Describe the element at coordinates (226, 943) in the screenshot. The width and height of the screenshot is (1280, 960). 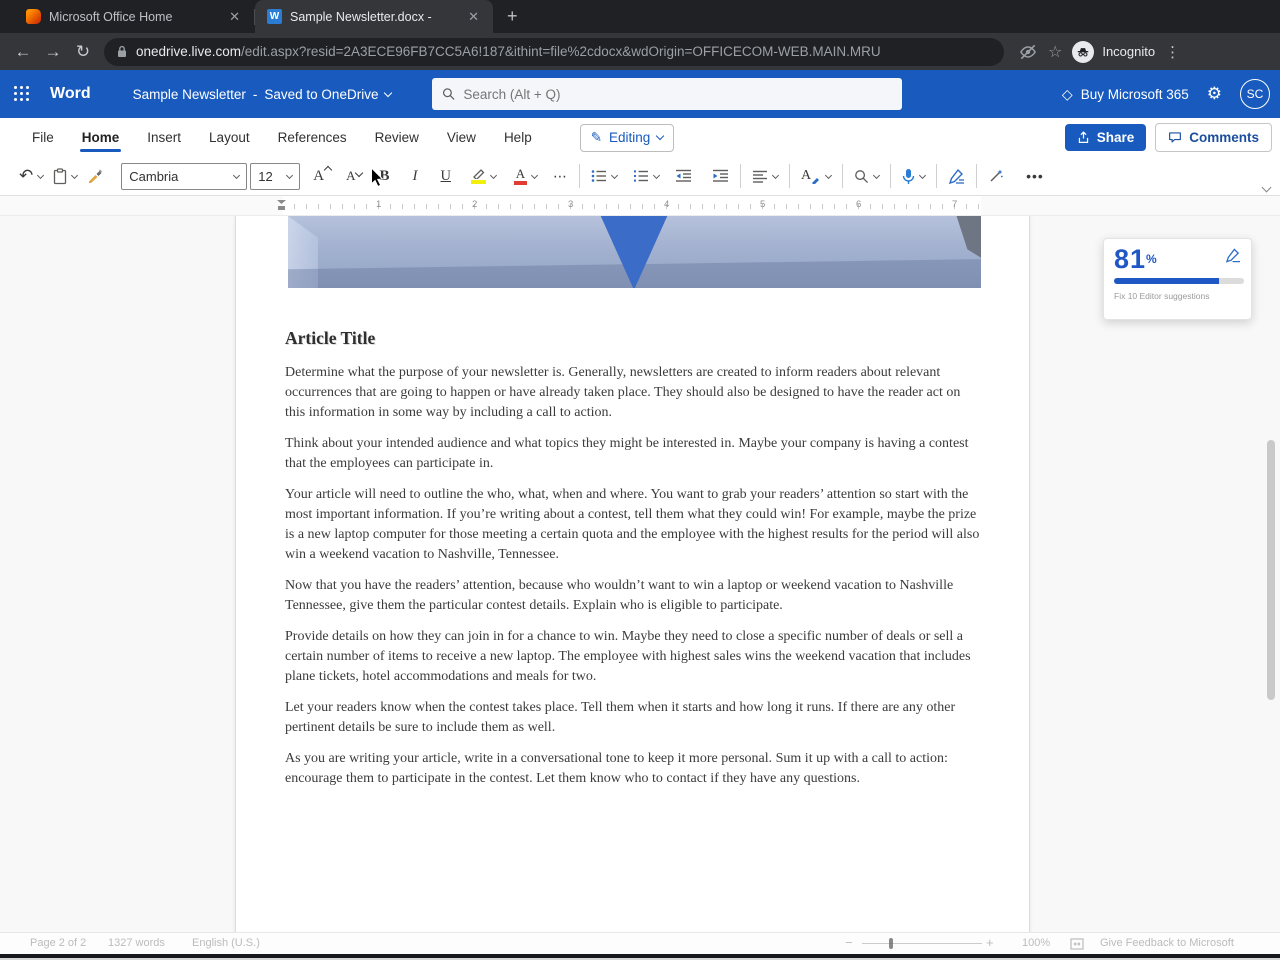
I see `language-indicator: English (U.S.)` at that location.